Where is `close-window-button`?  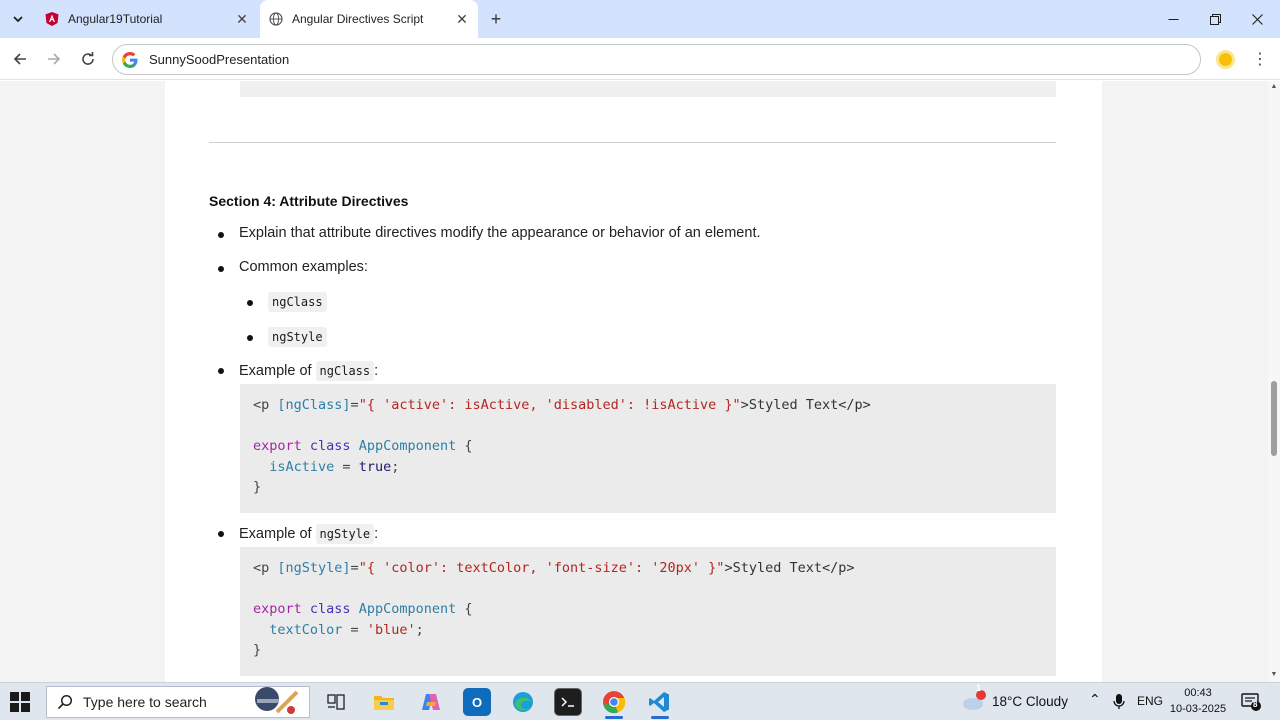
close-window-button is located at coordinates (1257, 19).